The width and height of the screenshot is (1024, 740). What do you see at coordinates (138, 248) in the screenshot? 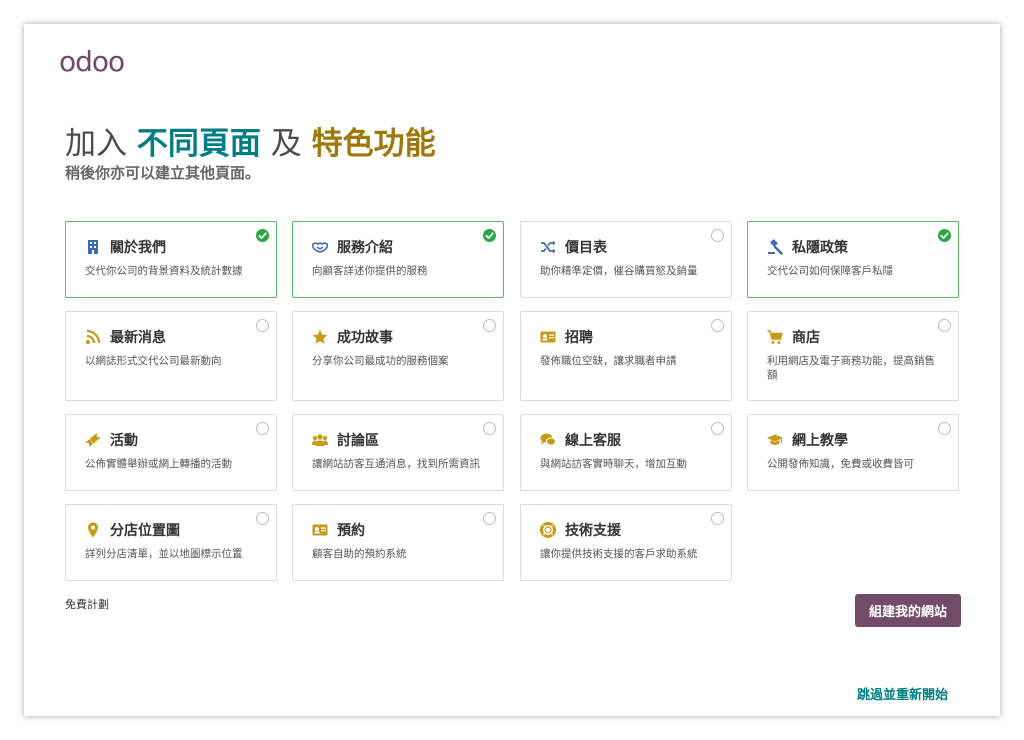
I see `feature-title: 關於我們` at bounding box center [138, 248].